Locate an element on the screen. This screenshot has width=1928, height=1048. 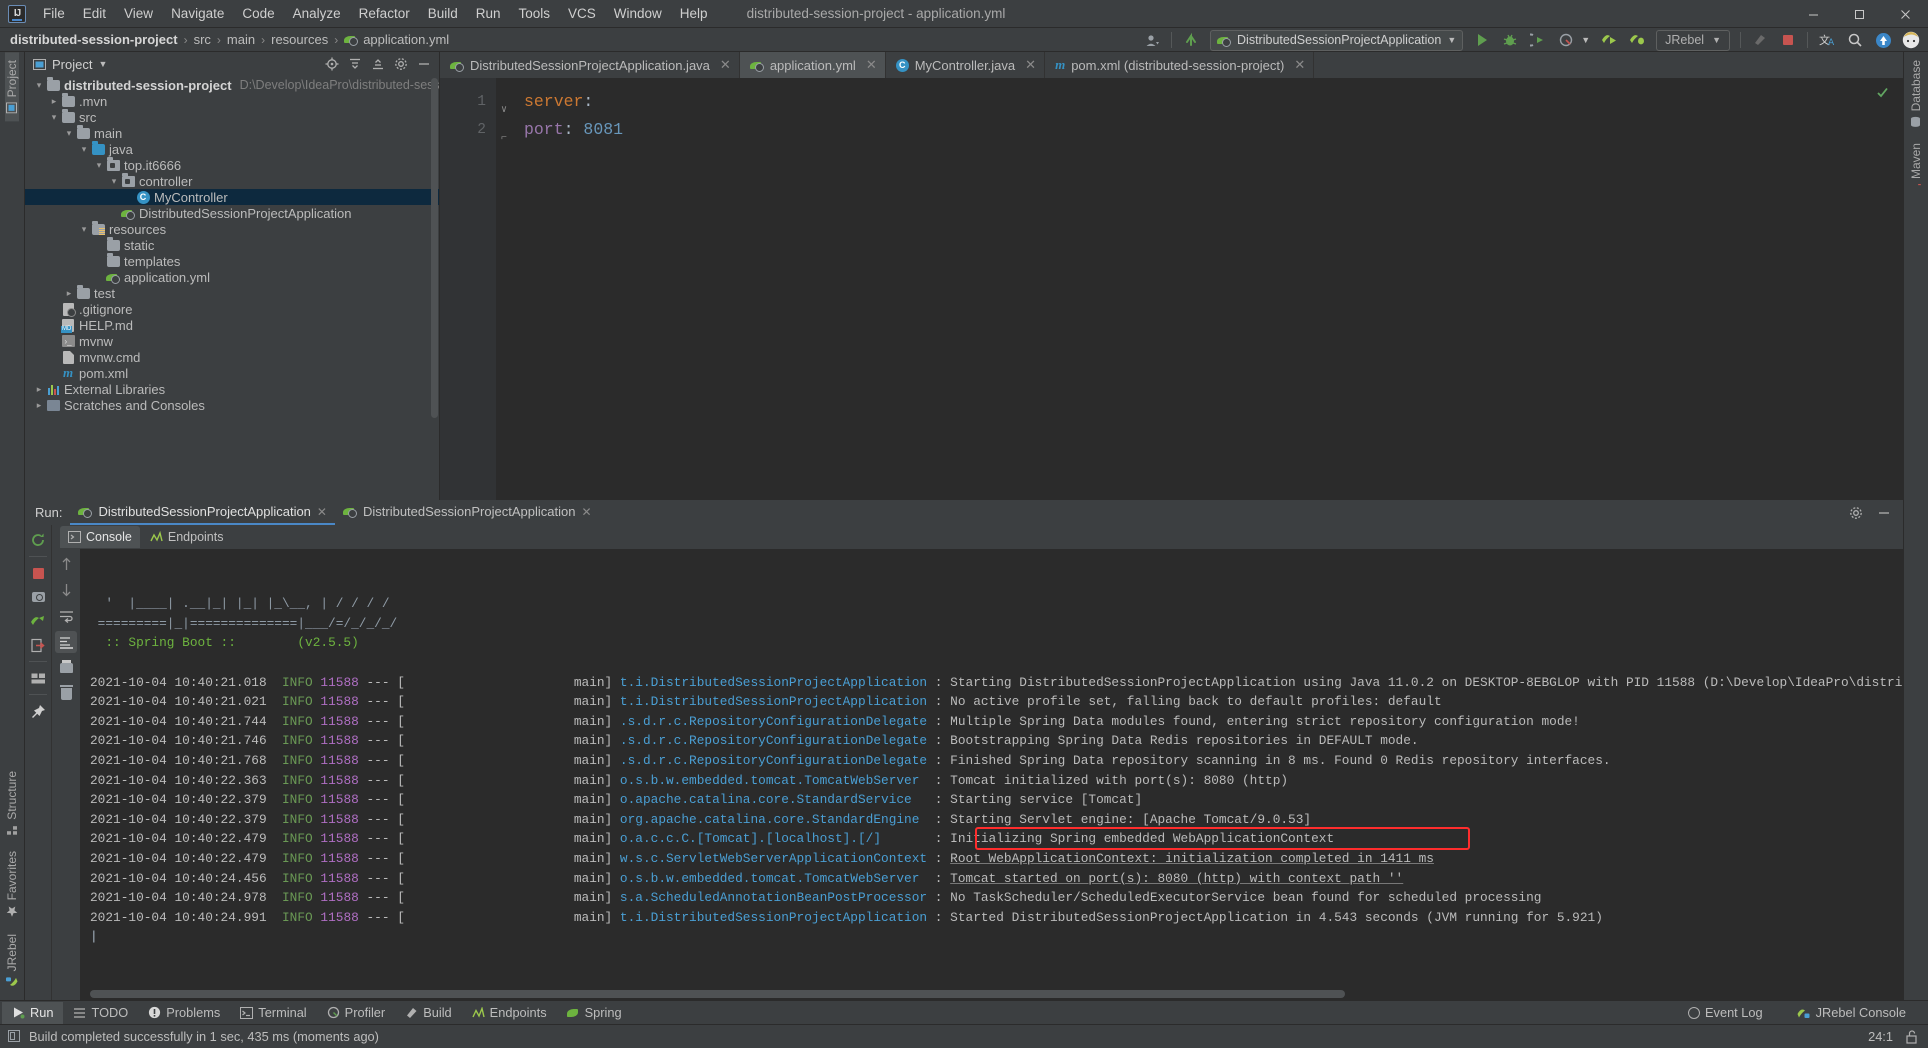
sidebar-item-structure: Structure is located at coordinates (12, 803).